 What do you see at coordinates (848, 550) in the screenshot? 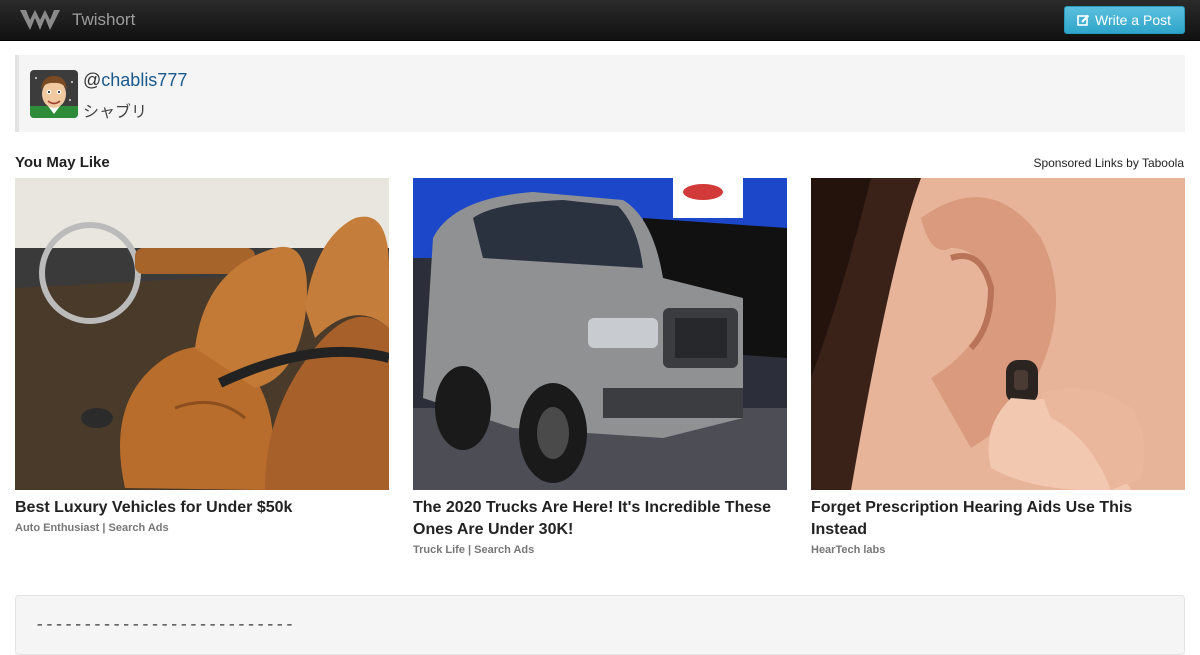
I see `ad-source: HearTech labs` at bounding box center [848, 550].